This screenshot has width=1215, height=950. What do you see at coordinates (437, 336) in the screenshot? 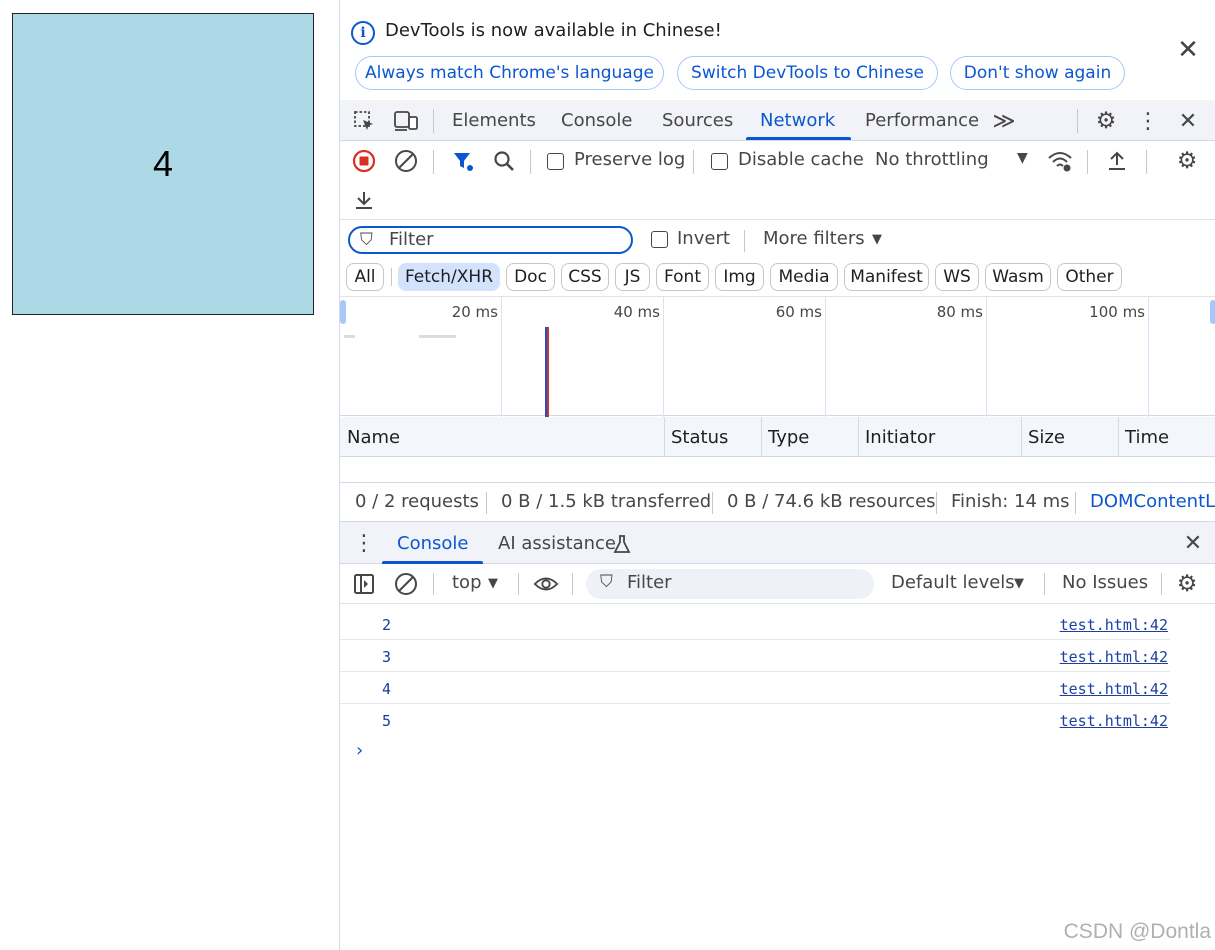
I see `request-bar` at bounding box center [437, 336].